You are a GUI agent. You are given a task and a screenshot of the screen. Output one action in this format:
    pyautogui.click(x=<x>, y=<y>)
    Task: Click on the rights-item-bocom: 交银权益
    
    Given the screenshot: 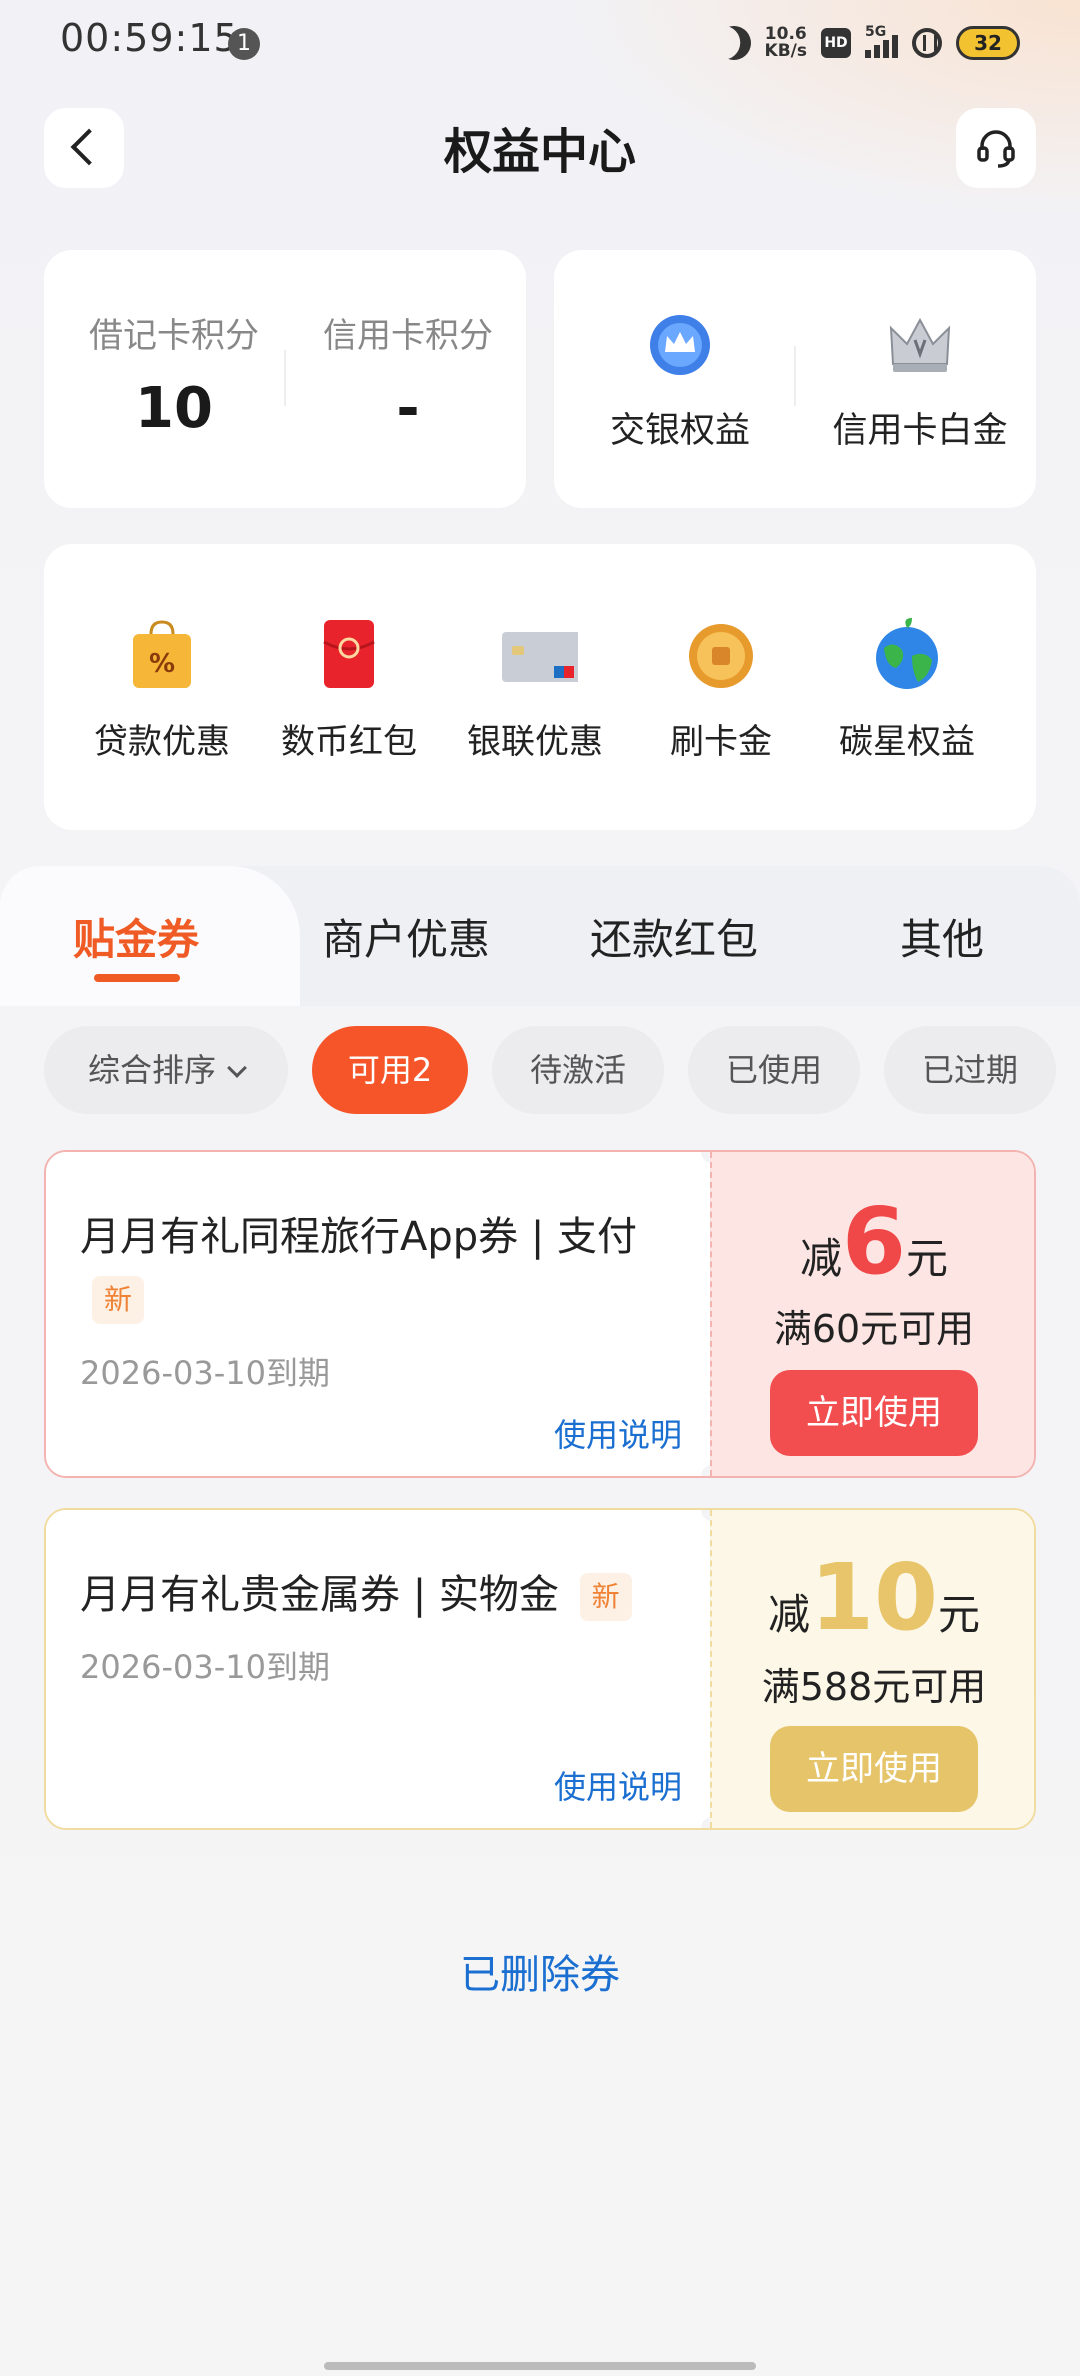 What is the action you would take?
    pyautogui.click(x=680, y=381)
    